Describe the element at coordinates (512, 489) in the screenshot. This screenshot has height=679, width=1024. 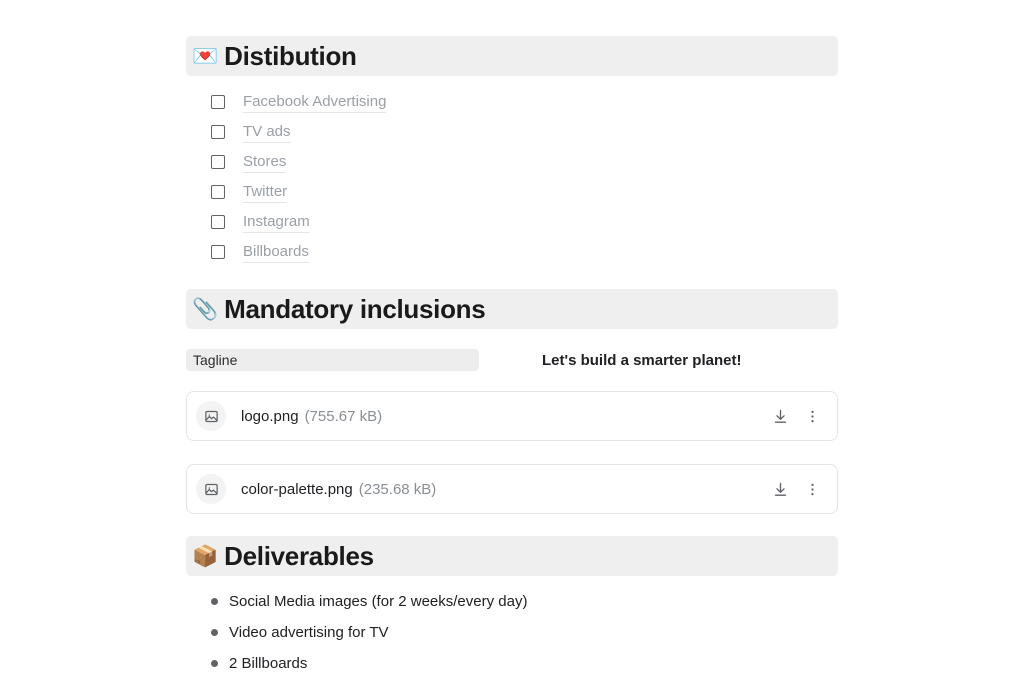
I see `attachment-card-color-palette: color-palette.png (235.68 kB)` at that location.